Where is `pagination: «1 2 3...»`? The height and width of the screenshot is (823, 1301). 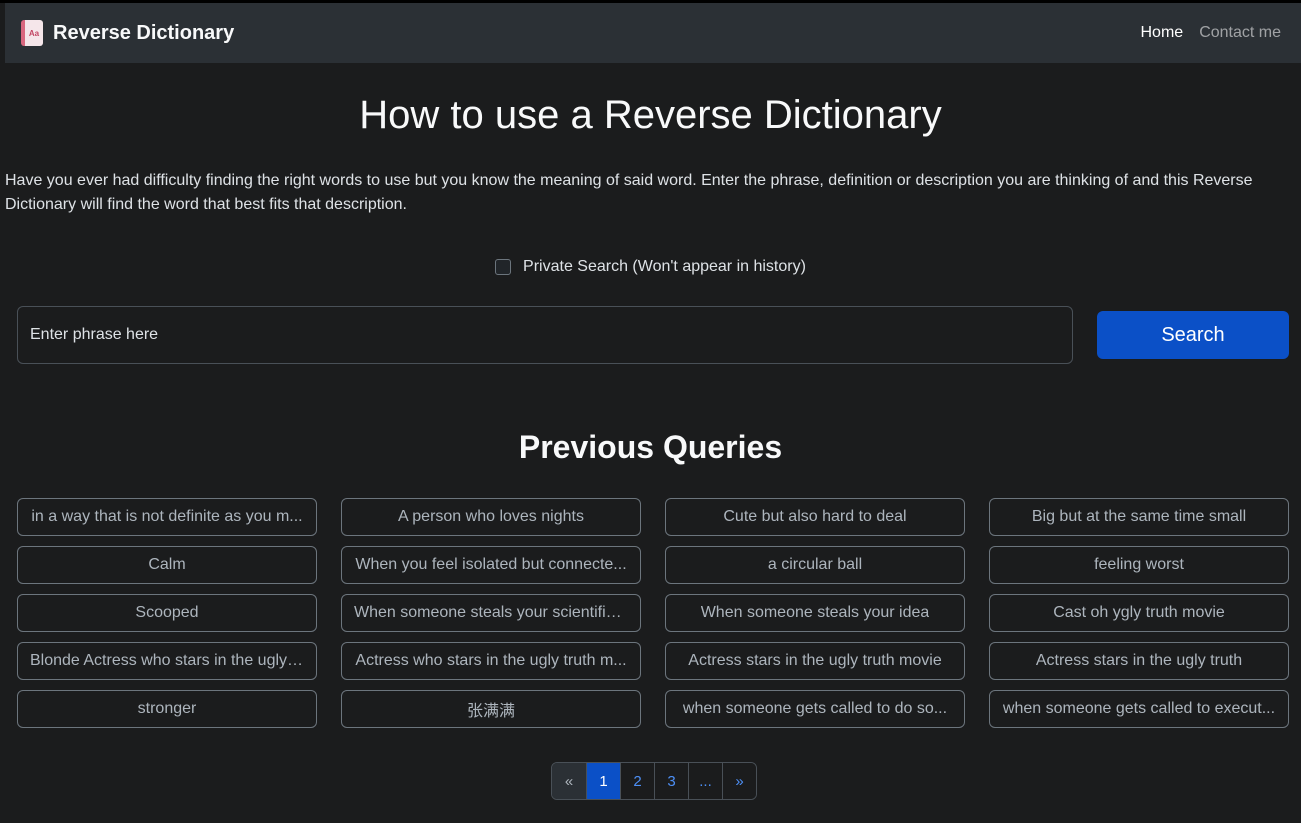 pagination: «1 2 3...» is located at coordinates (654, 781).